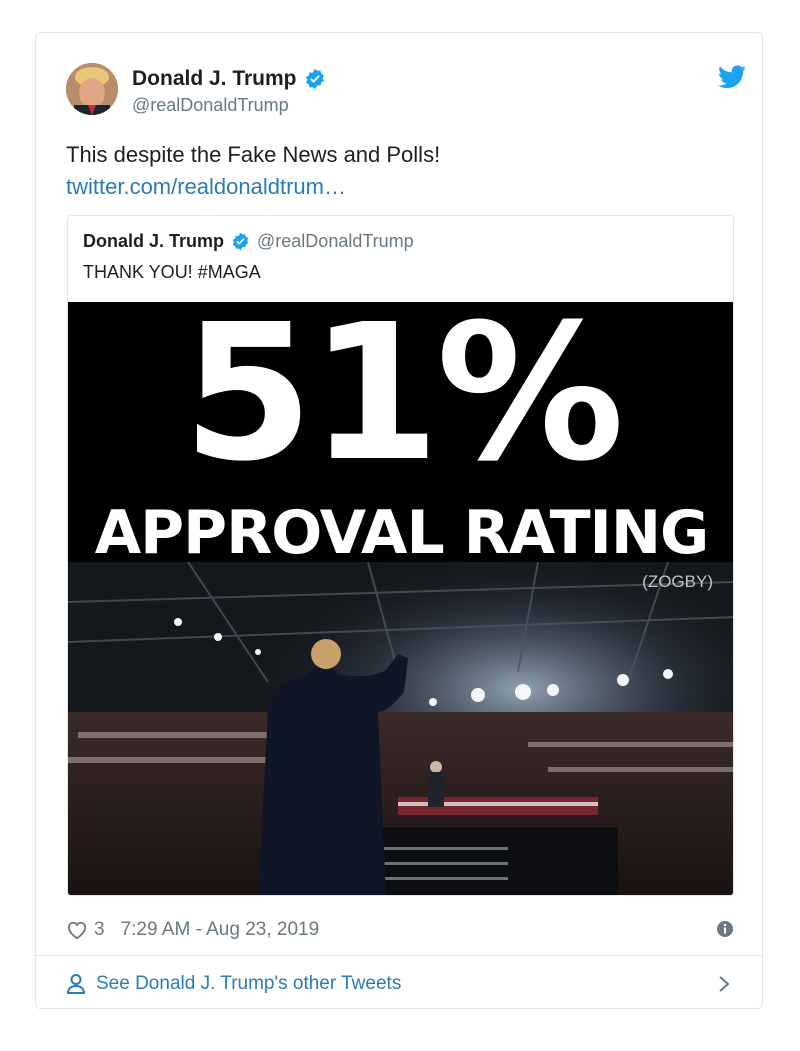 This screenshot has width=800, height=1051. What do you see at coordinates (732, 77) in the screenshot?
I see `twitter-bird-icon` at bounding box center [732, 77].